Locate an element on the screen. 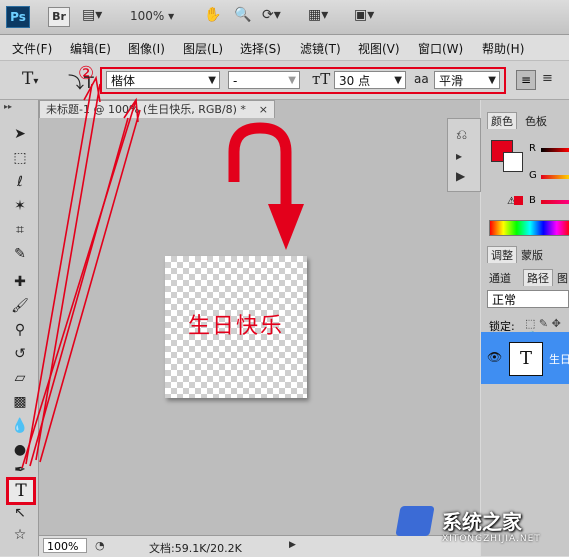 The height and width of the screenshot is (557, 569). watermark-logo is located at coordinates (415, 521).